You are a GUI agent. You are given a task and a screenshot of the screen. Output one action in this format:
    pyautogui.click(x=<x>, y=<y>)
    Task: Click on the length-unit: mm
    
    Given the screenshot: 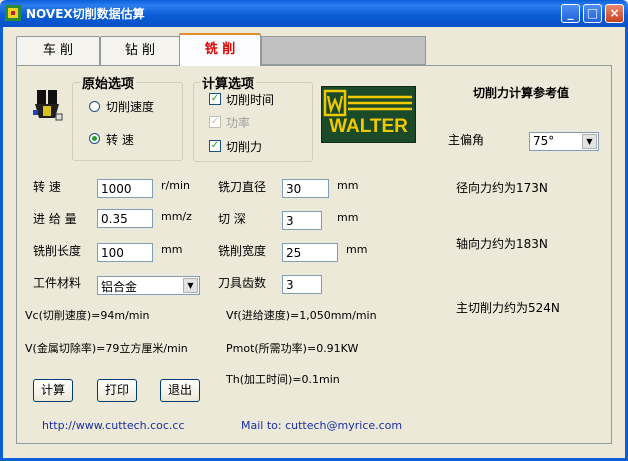 What is the action you would take?
    pyautogui.click(x=172, y=249)
    